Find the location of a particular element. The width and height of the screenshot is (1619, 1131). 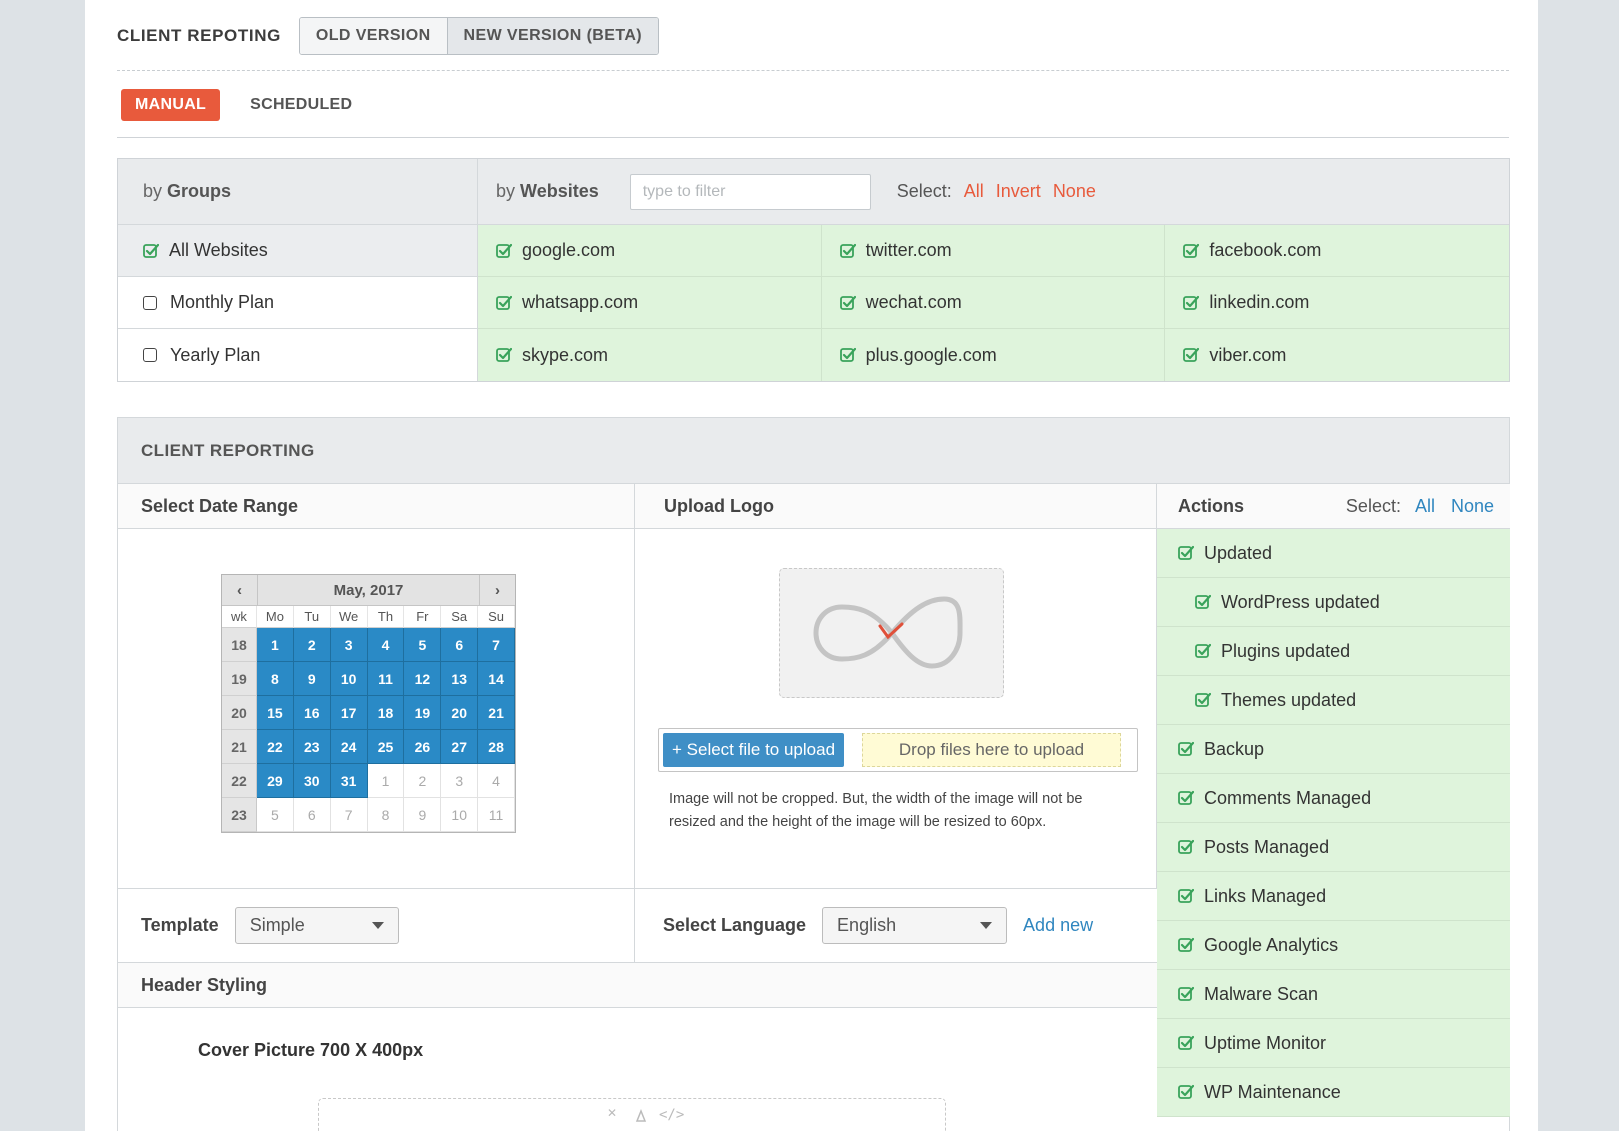

action-item: Backup is located at coordinates (1333, 749).